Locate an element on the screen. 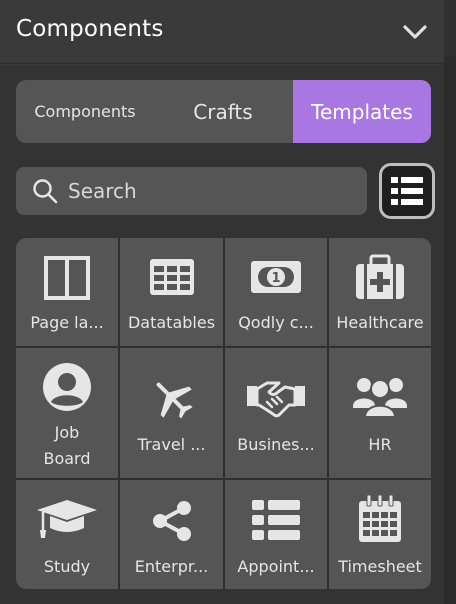 The height and width of the screenshot is (604, 456). template-tile: Healthcare is located at coordinates (380, 292).